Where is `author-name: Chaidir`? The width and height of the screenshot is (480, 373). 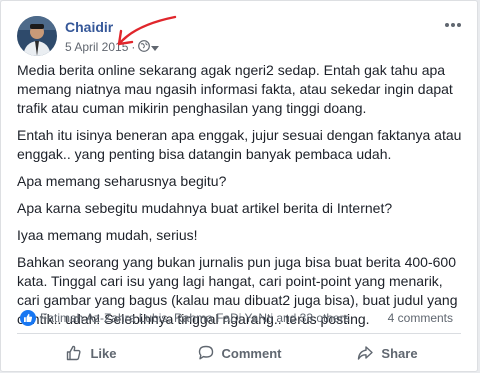 author-name: Chaidir is located at coordinates (89, 27).